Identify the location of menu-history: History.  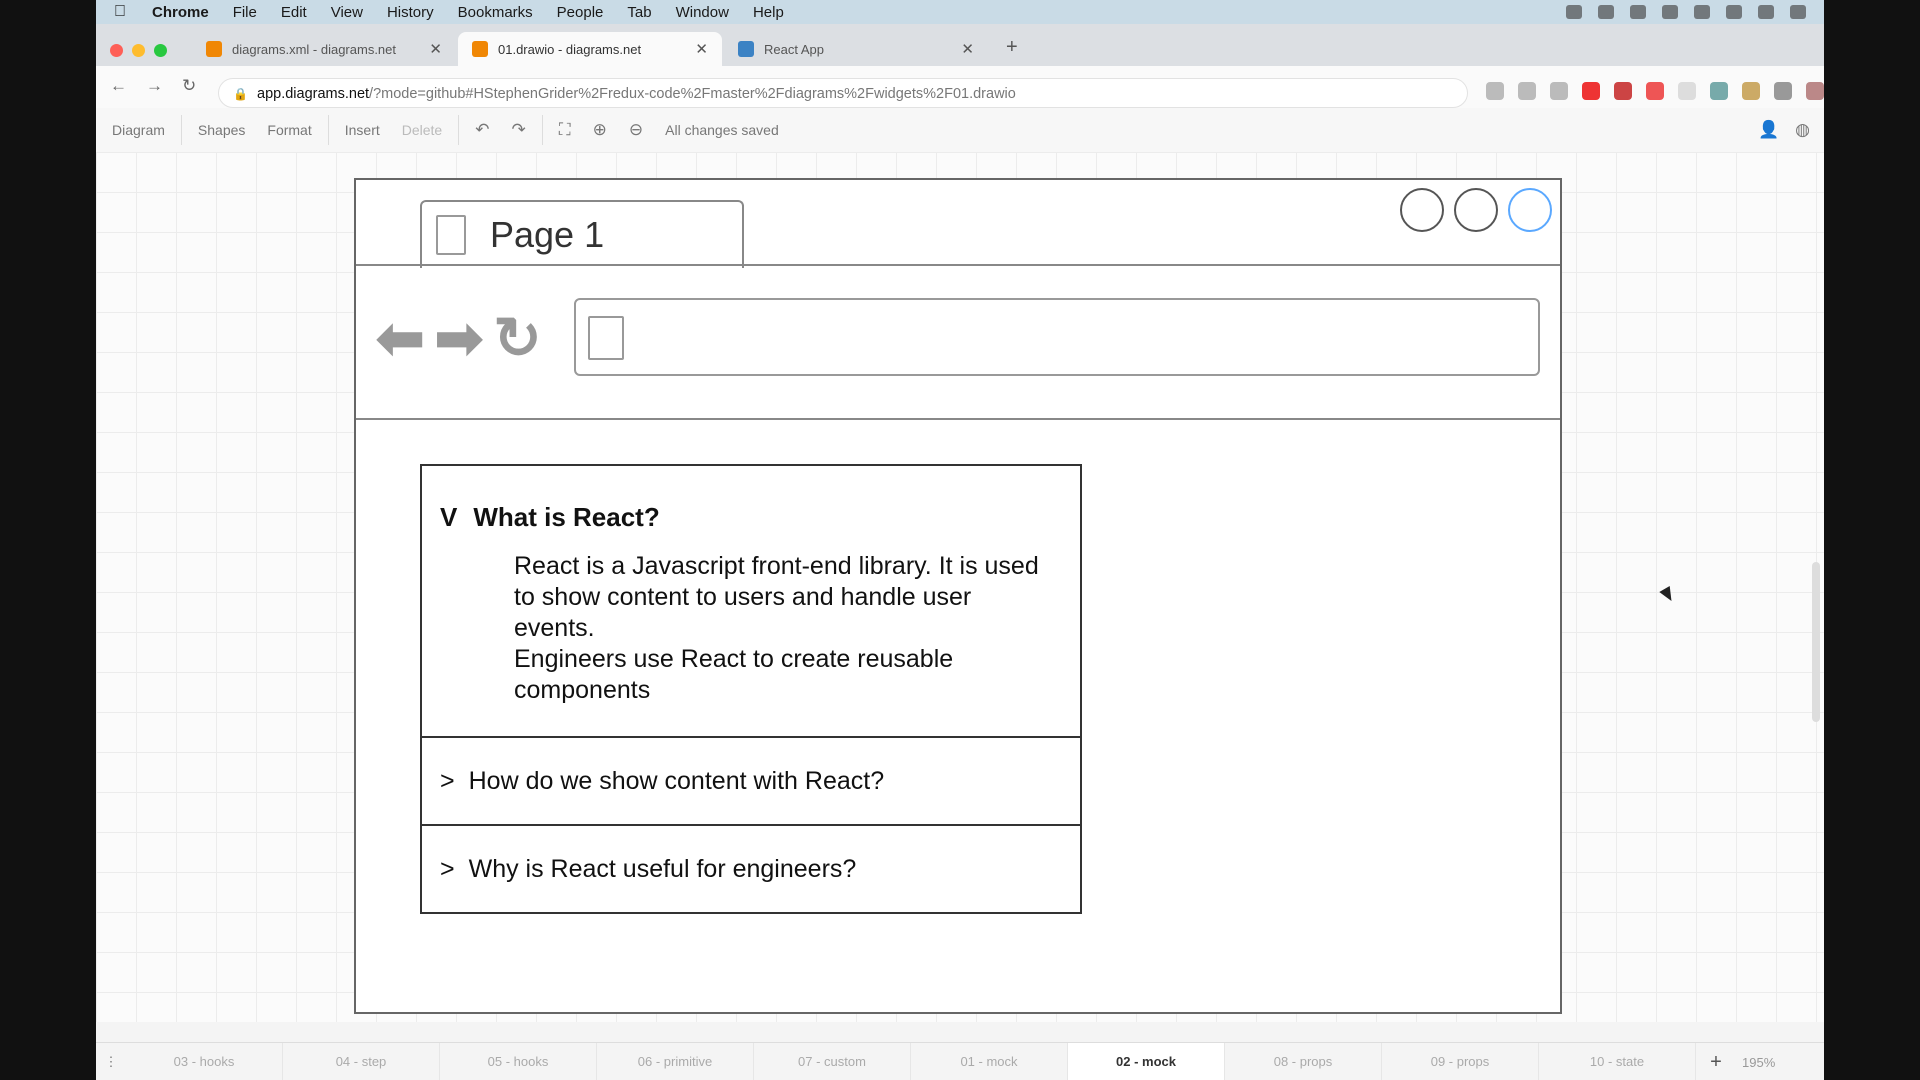
(410, 12).